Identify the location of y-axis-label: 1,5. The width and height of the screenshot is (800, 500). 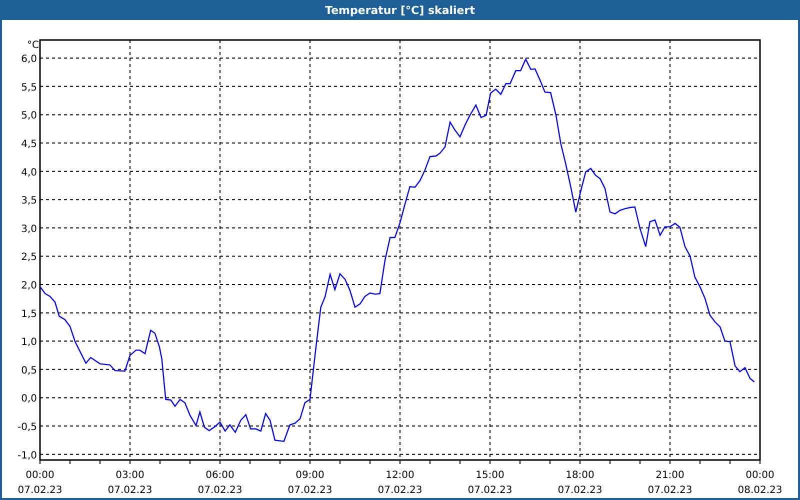
(29, 314).